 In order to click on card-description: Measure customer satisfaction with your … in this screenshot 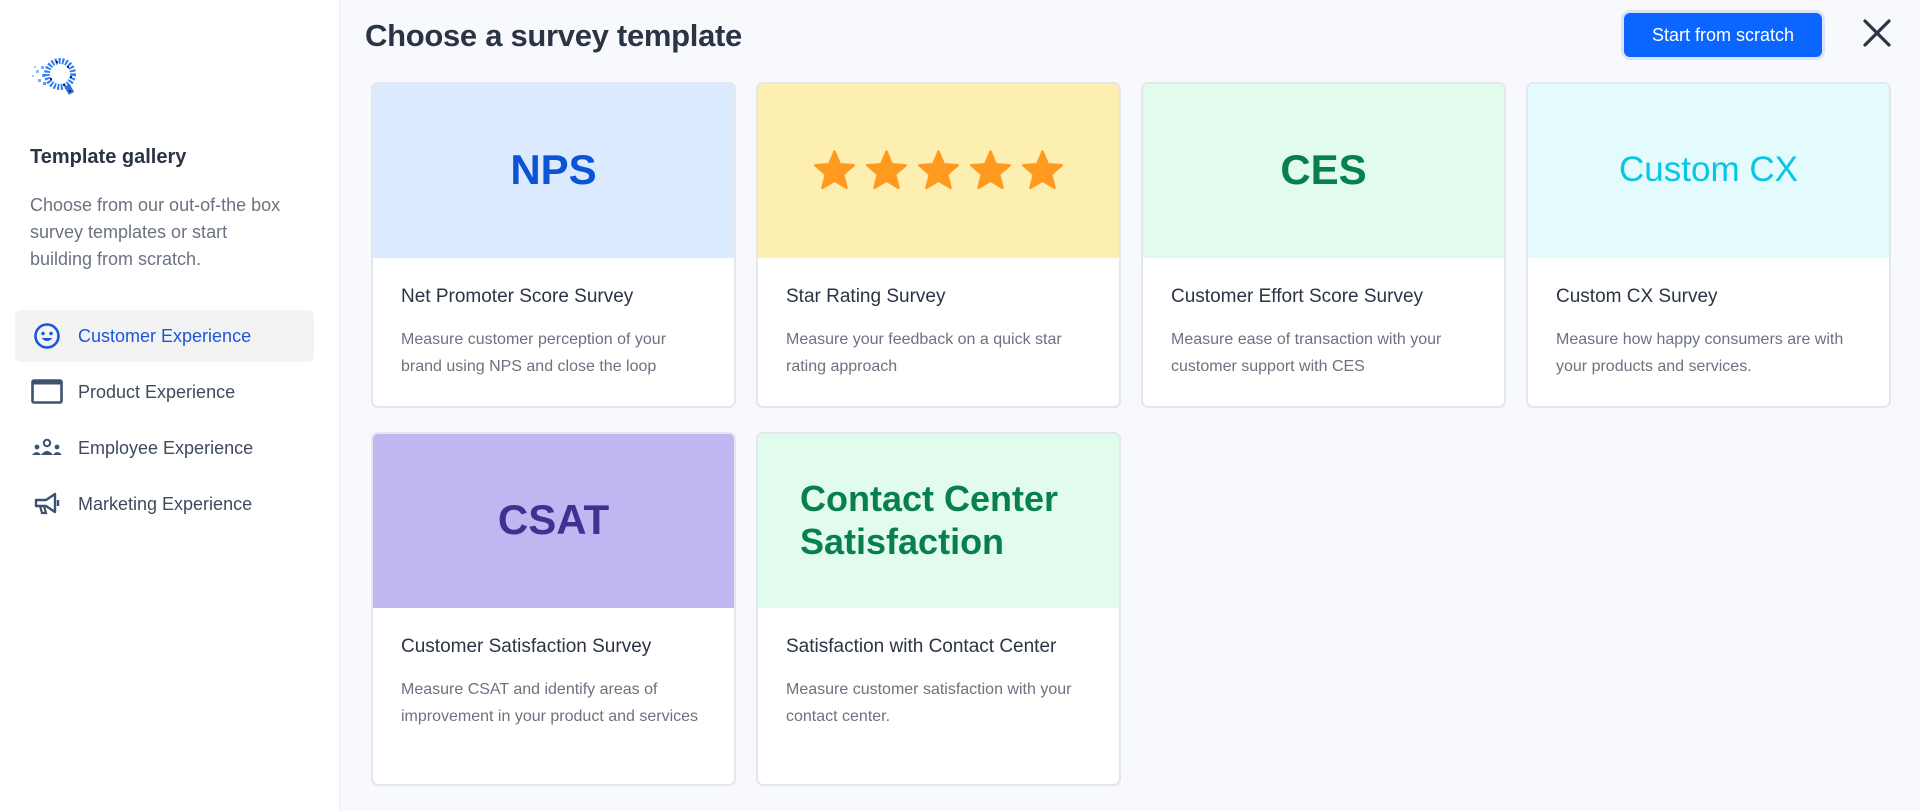, I will do `click(929, 703)`.